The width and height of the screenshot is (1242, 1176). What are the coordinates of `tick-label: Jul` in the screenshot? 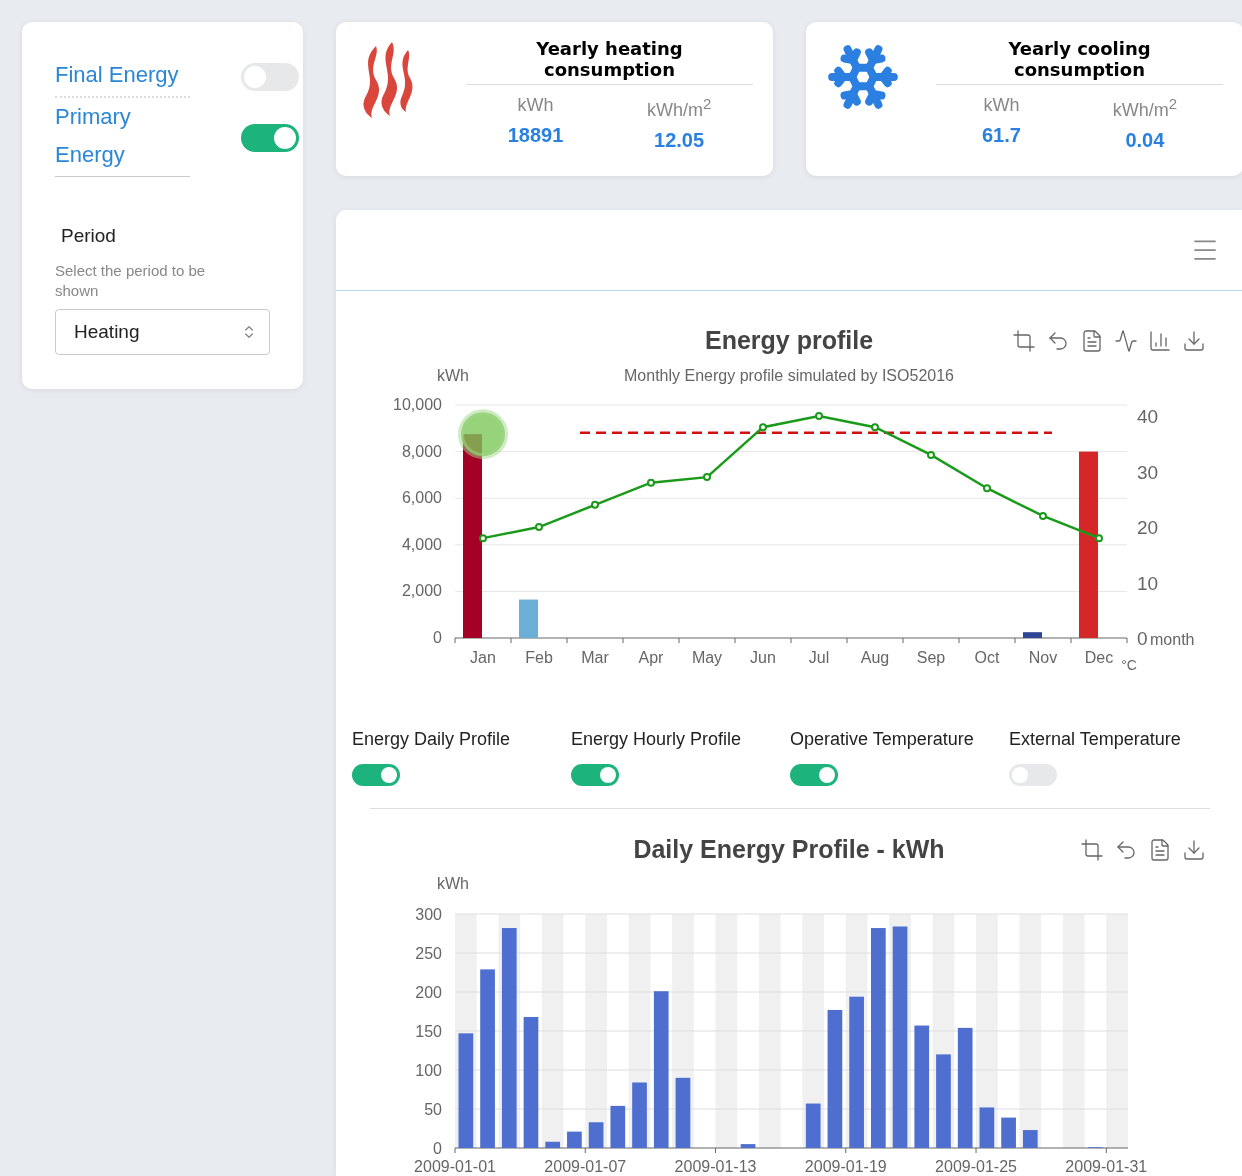 It's located at (819, 657).